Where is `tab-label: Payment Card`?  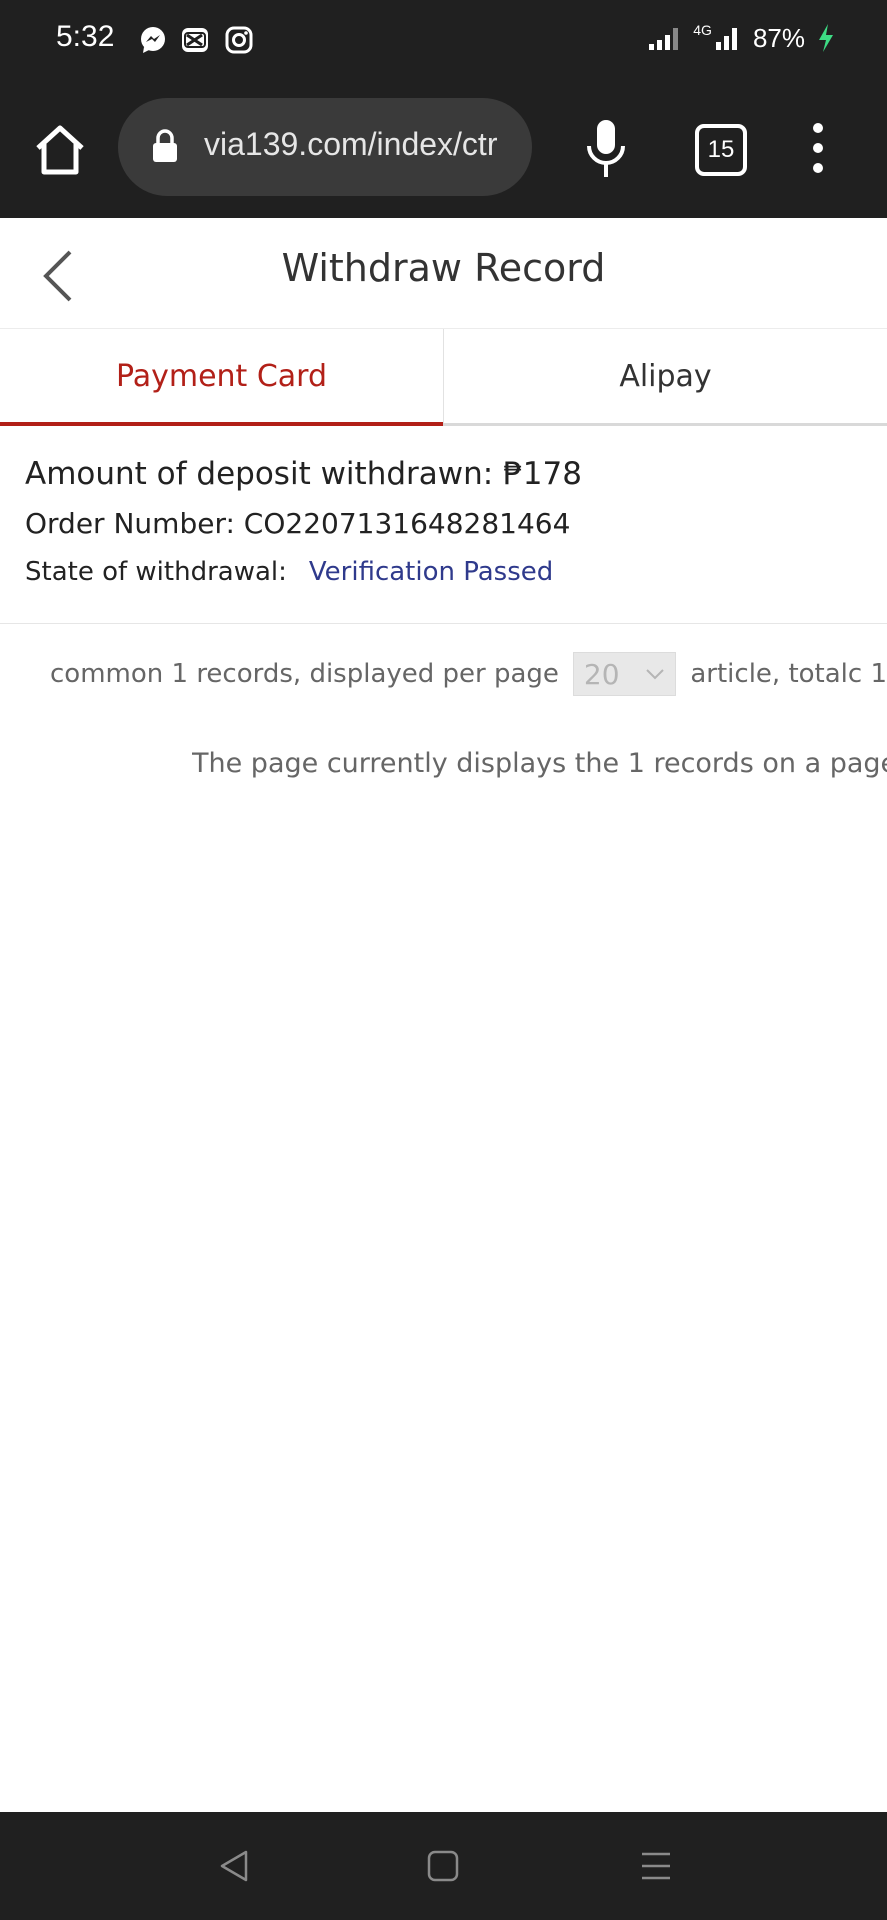
tab-label: Payment Card is located at coordinates (221, 376).